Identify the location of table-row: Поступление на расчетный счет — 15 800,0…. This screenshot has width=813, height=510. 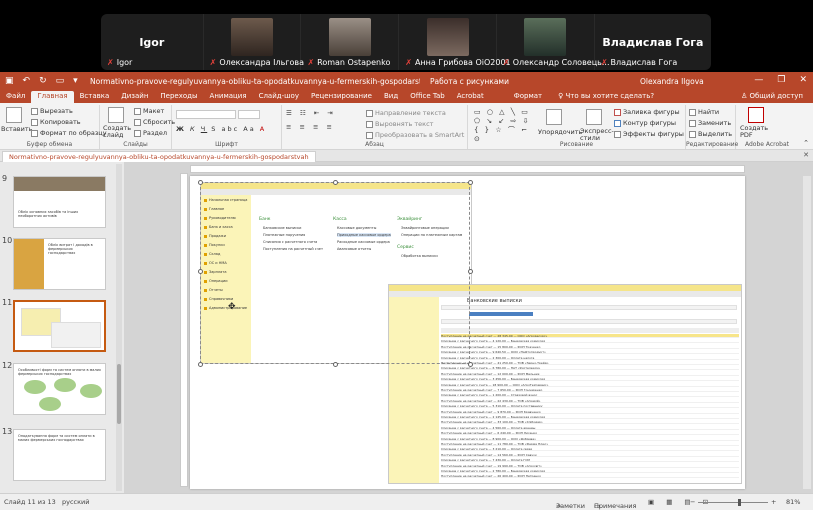
(590, 347).